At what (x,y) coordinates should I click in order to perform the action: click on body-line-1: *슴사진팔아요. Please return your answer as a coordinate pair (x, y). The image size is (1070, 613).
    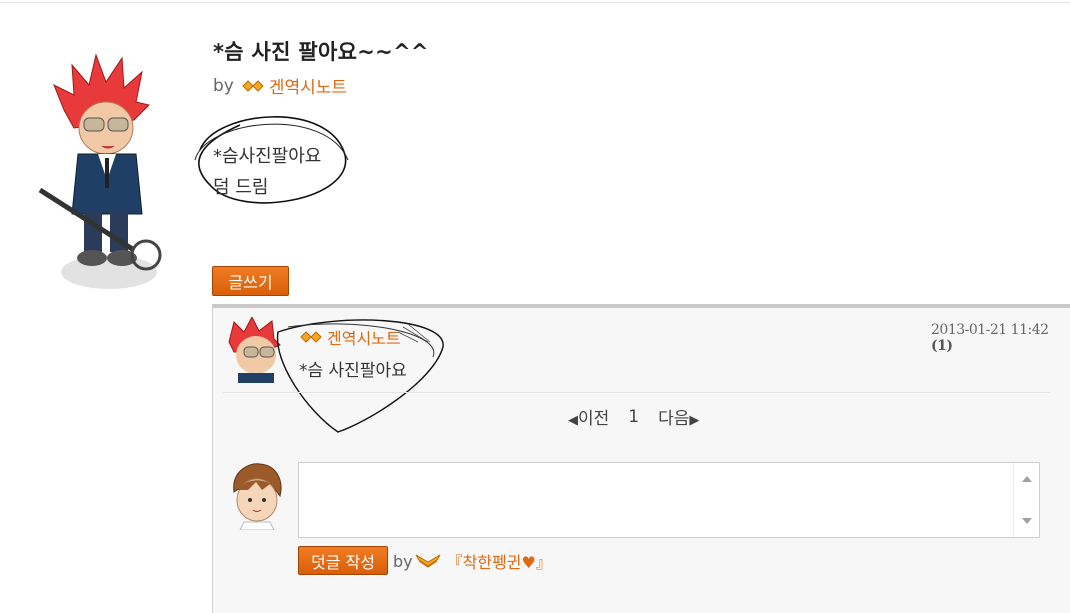
    Looking at the image, I should click on (267, 156).